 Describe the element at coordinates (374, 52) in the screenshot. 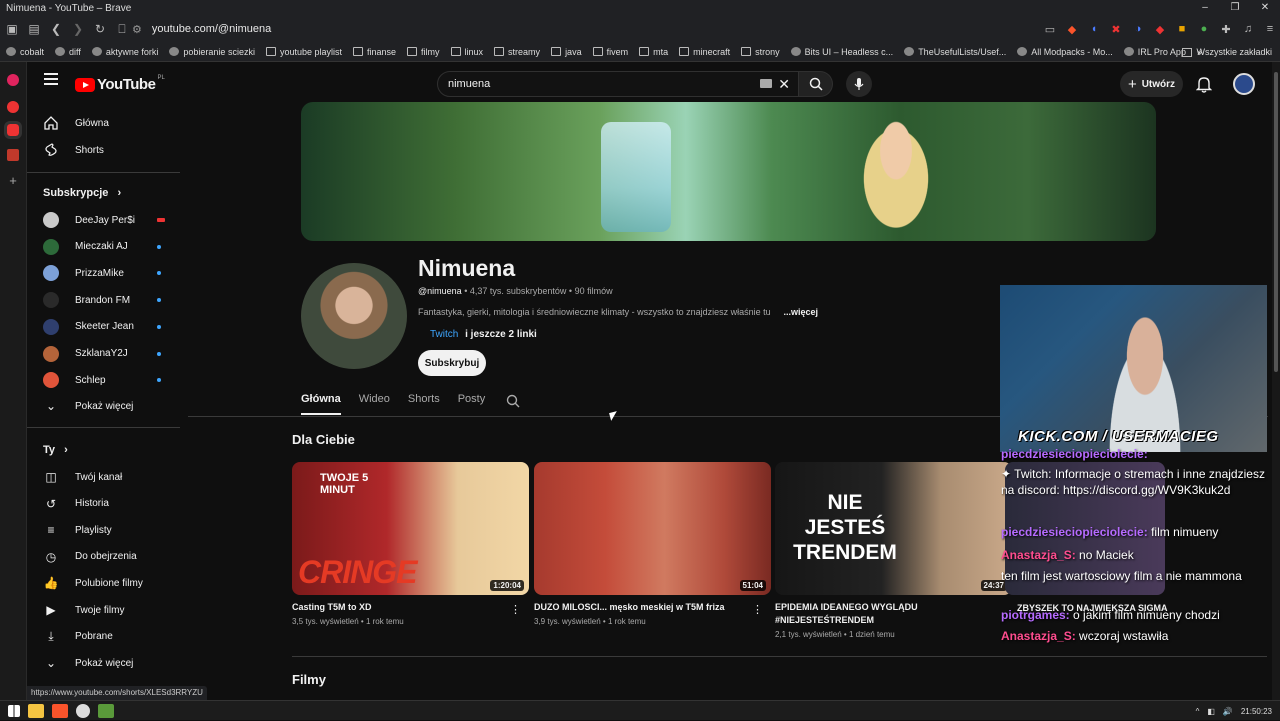

I see `bookmark-item: finanse` at that location.